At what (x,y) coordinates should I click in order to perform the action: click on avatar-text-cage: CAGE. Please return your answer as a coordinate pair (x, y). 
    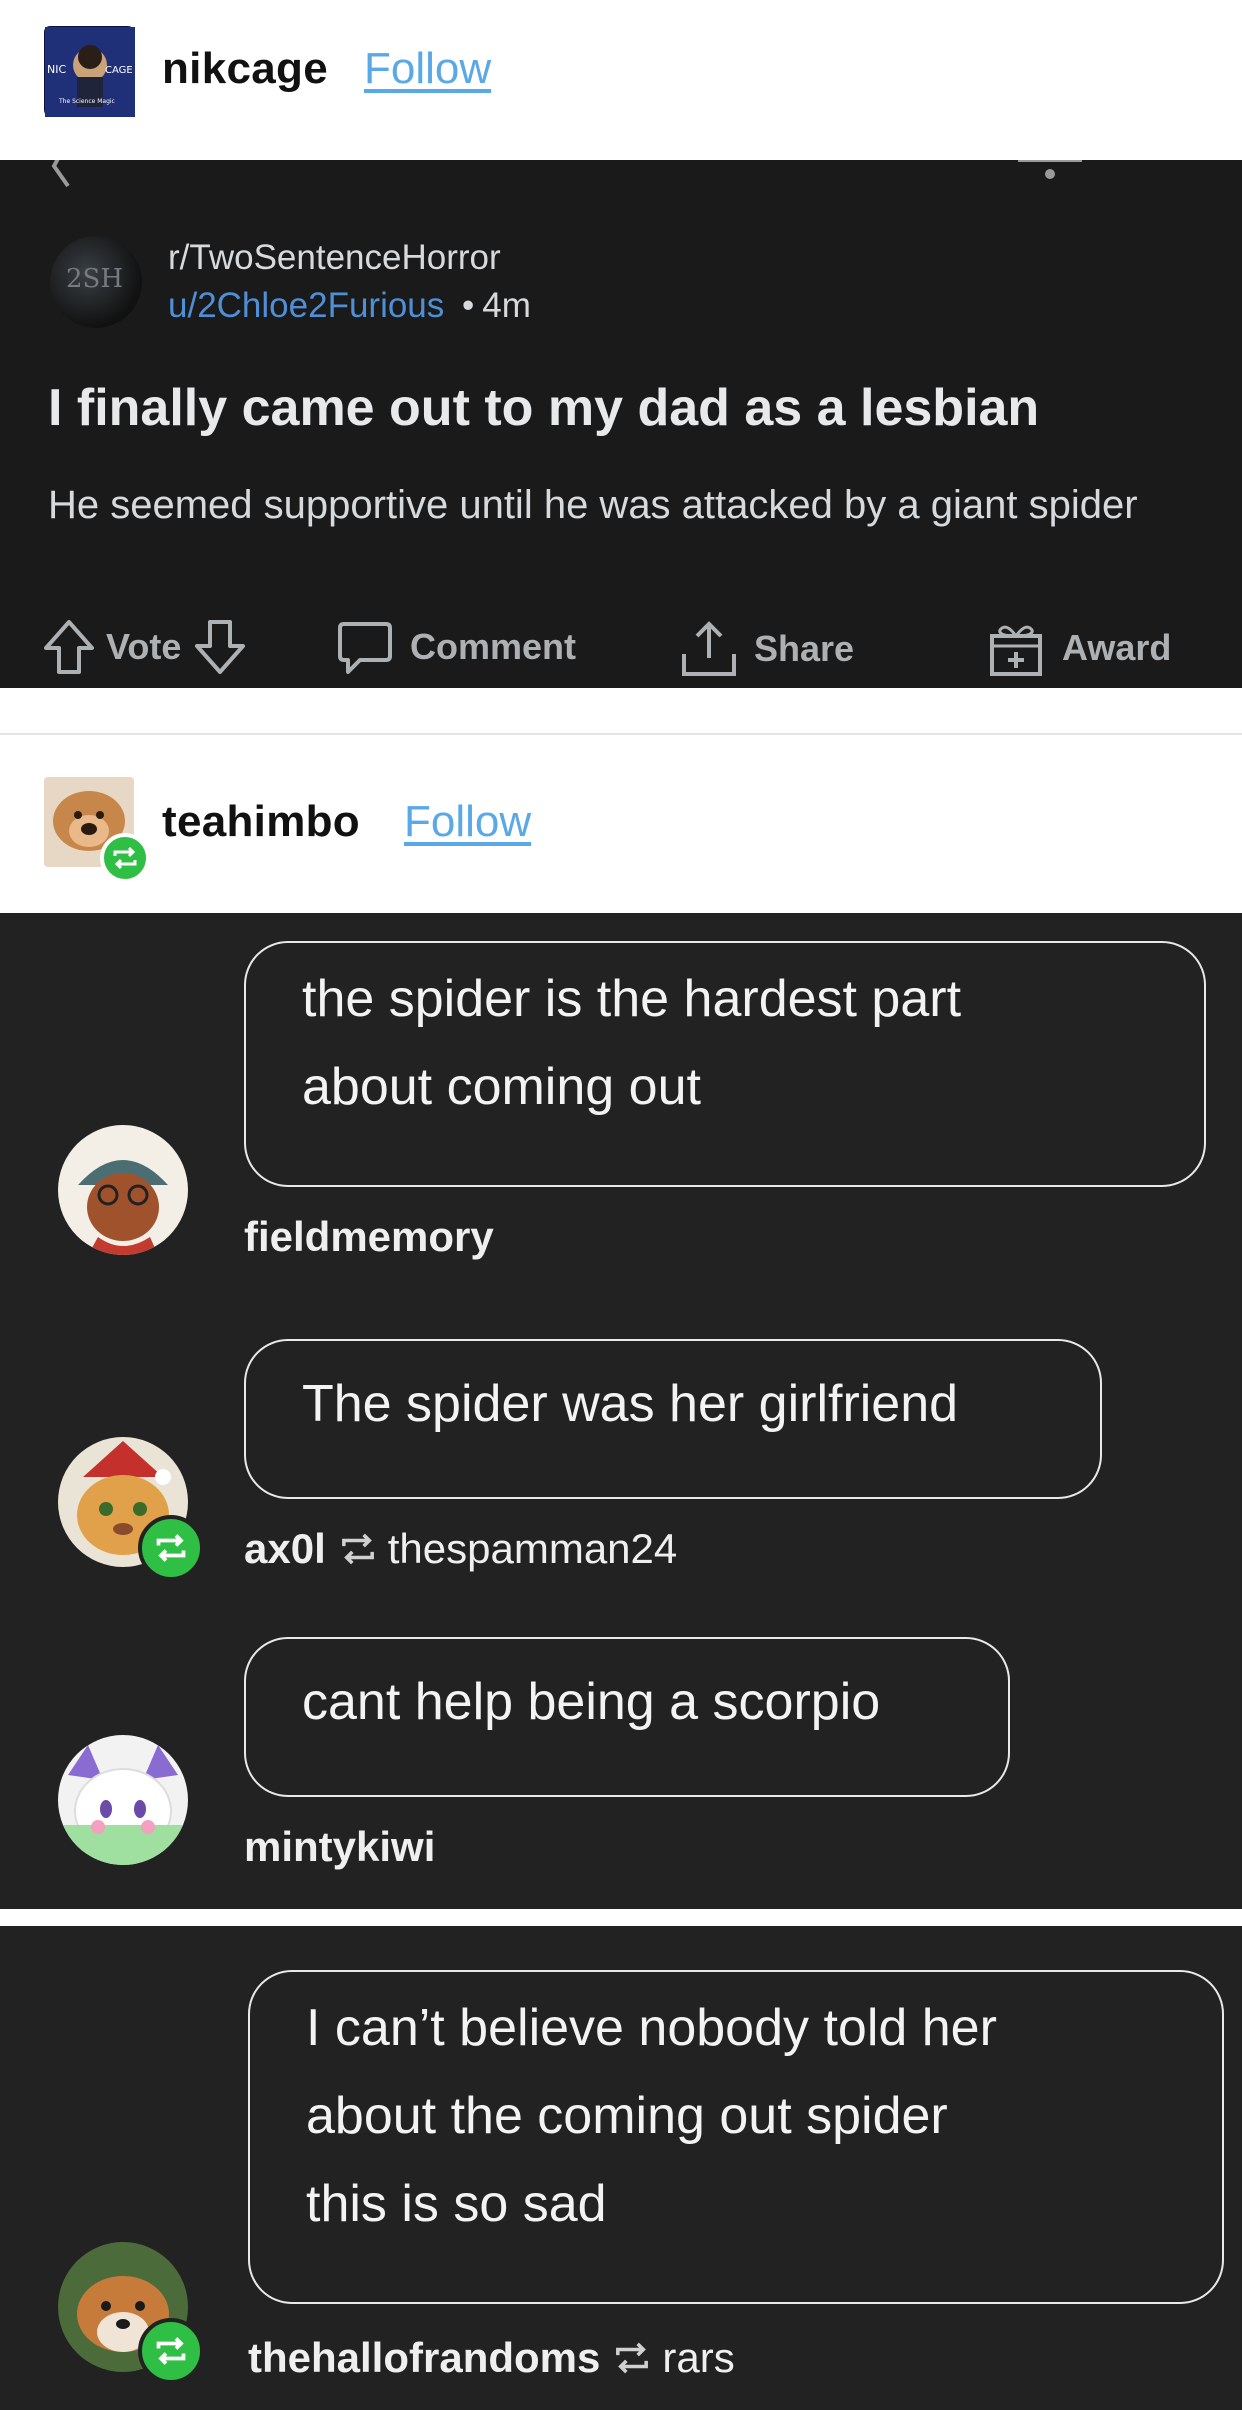
    Looking at the image, I should click on (119, 70).